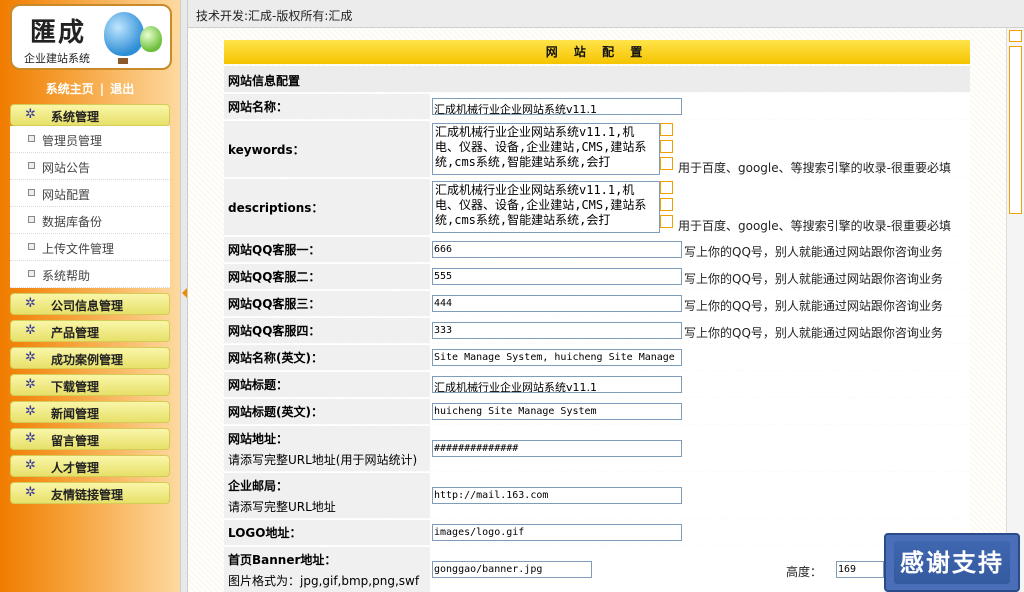  I want to click on group-messages: ✲ 留言管理, so click(90, 439).